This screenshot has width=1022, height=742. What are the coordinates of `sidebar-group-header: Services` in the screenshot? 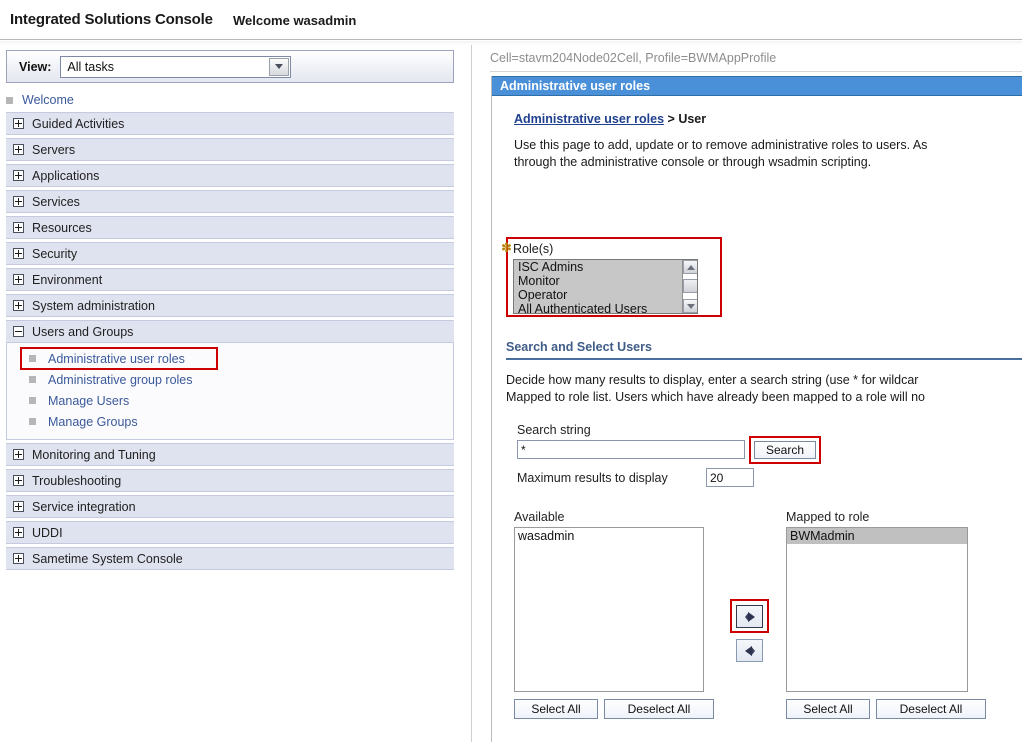 It's located at (230, 201).